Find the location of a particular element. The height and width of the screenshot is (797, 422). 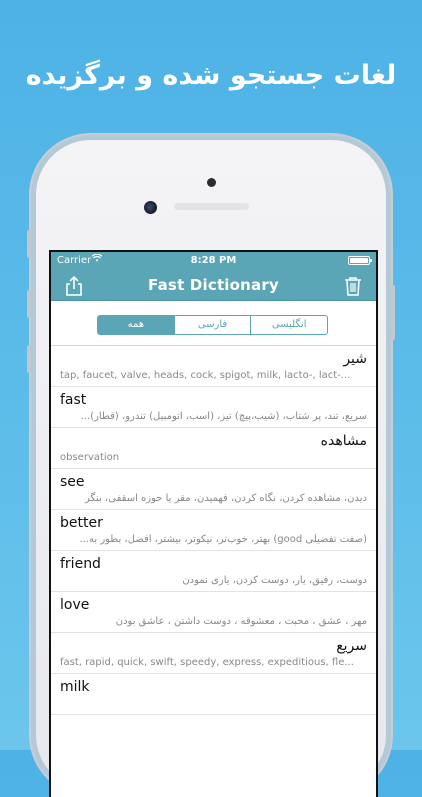

entry-word: friend is located at coordinates (80, 564).